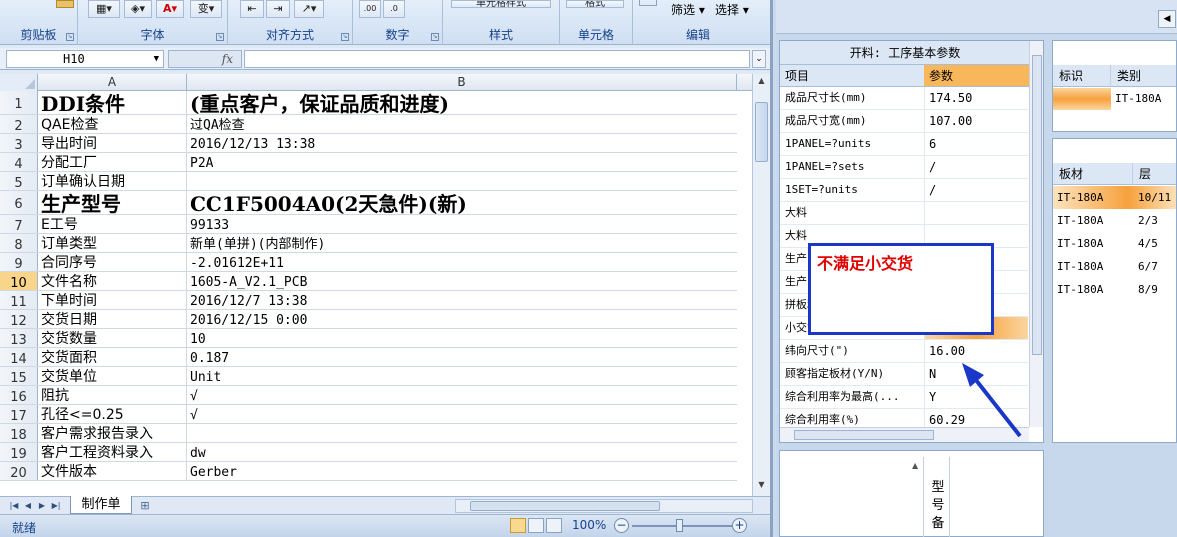 The width and height of the screenshot is (1177, 537). Describe the element at coordinates (85, 59) in the screenshot. I see `name-box: H10 ▼` at that location.